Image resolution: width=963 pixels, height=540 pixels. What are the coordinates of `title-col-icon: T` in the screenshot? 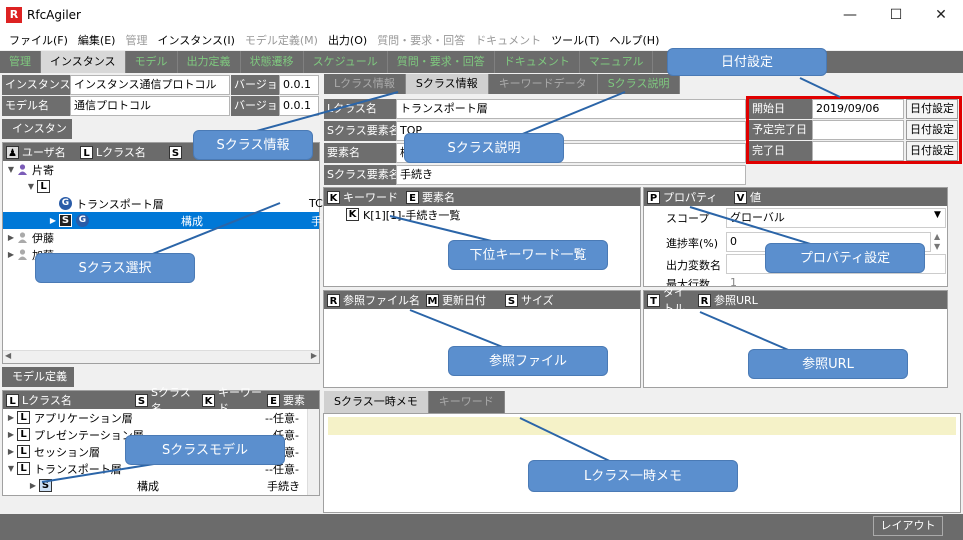 It's located at (653, 300).